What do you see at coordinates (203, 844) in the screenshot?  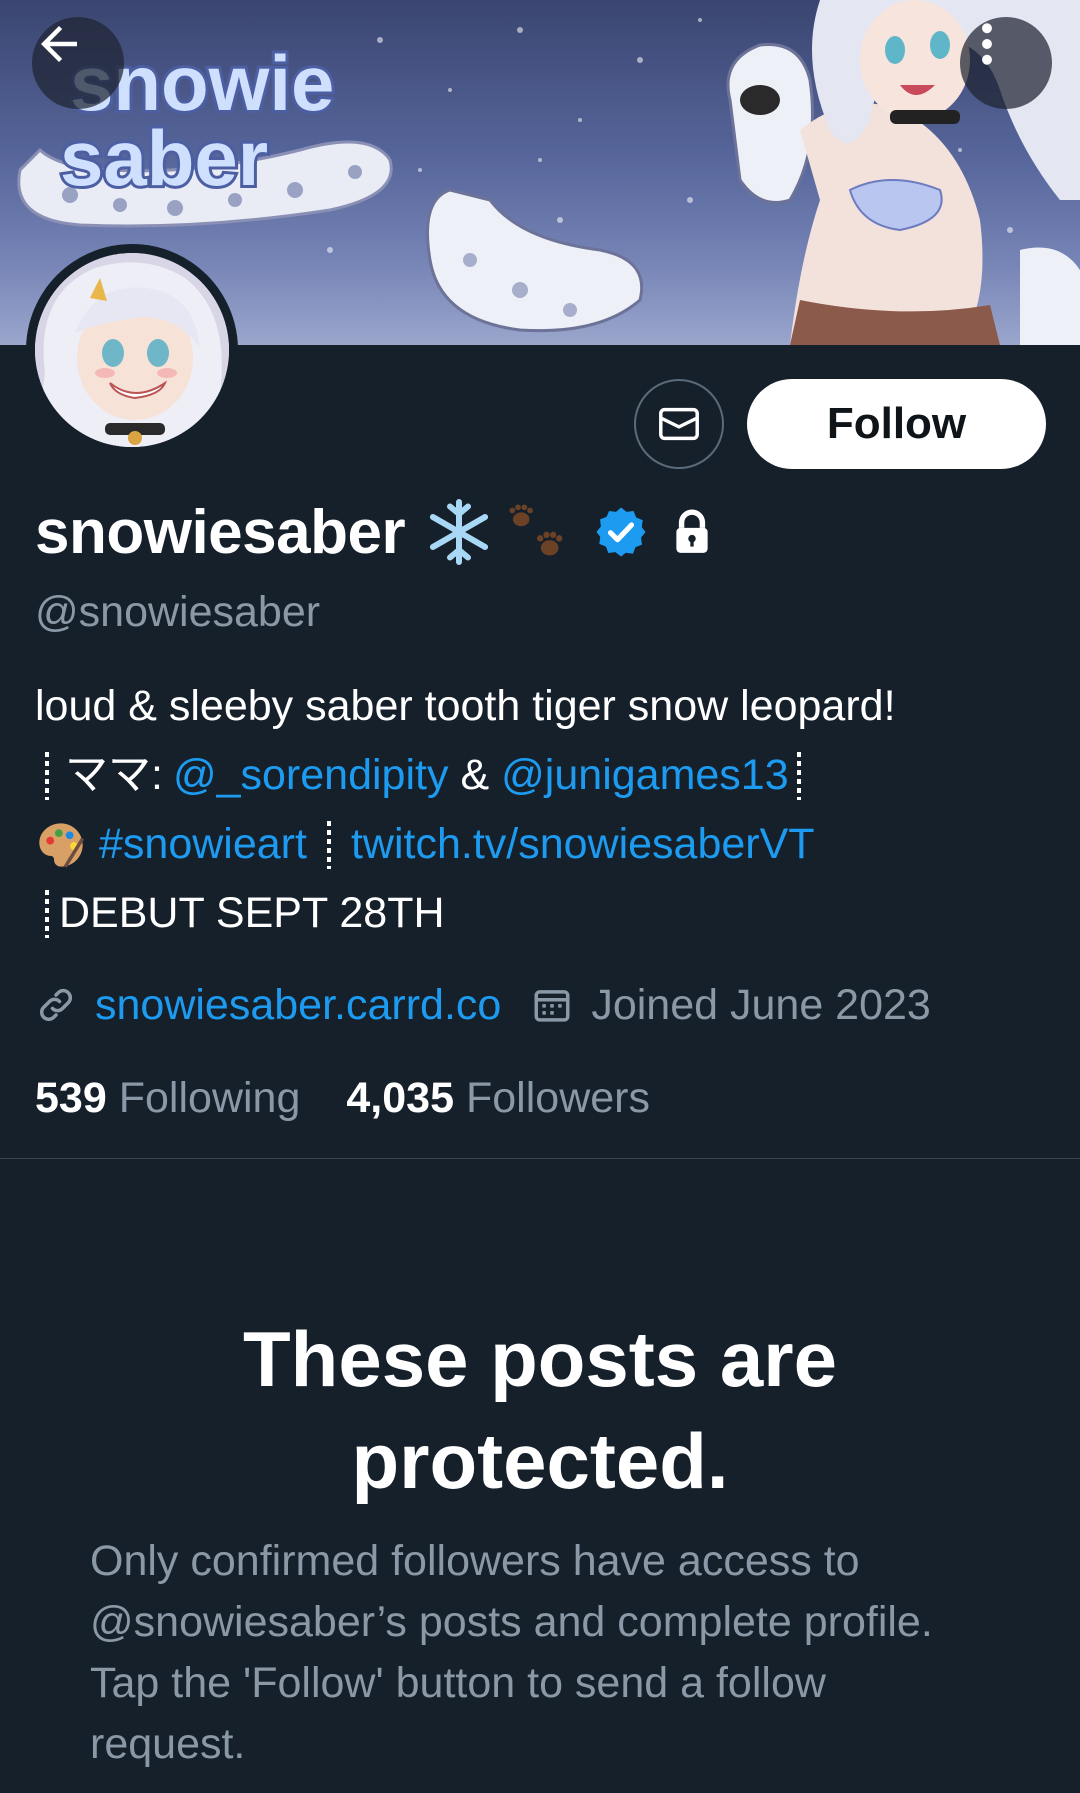 I see `hashtag-snowieart-link: #snowieart` at bounding box center [203, 844].